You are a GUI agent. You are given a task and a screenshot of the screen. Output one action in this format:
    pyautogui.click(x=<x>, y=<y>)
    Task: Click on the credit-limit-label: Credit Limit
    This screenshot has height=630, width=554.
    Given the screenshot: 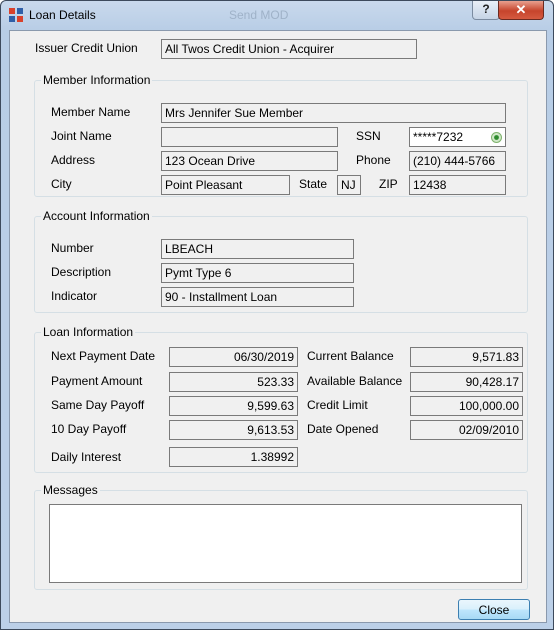 What is the action you would take?
    pyautogui.click(x=337, y=405)
    